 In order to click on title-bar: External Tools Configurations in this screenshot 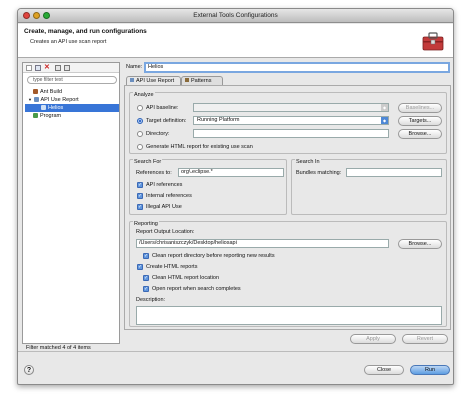, I will do `click(235, 16)`.